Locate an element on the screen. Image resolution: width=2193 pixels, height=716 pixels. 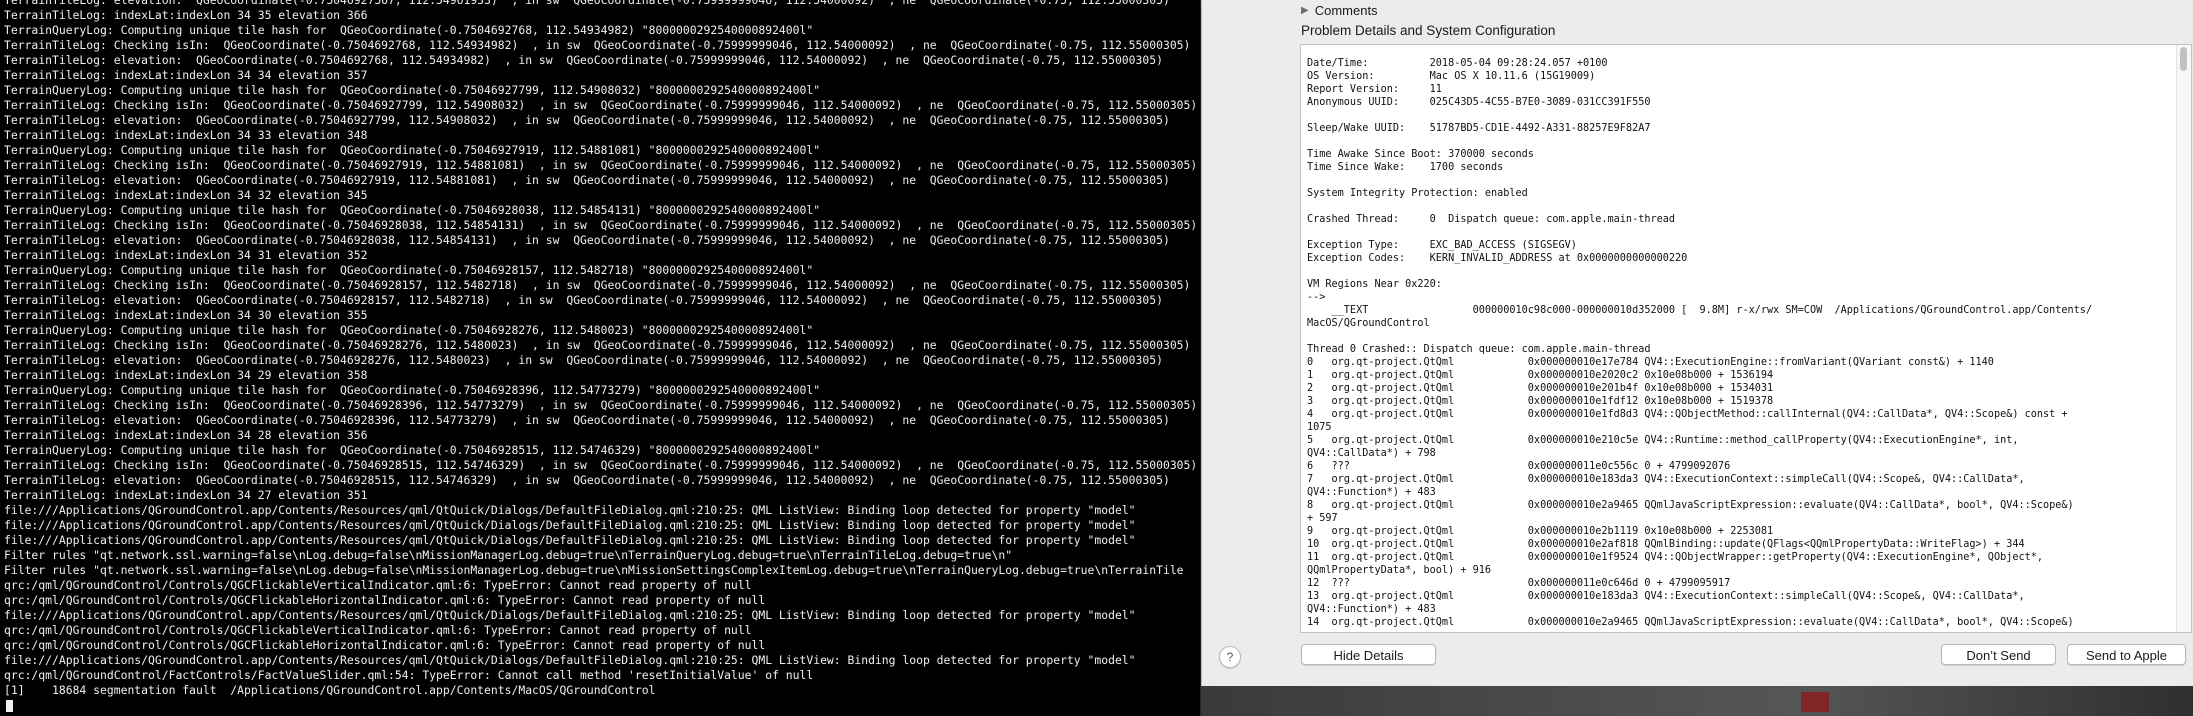
report-line: + 597 is located at coordinates (1322, 518).